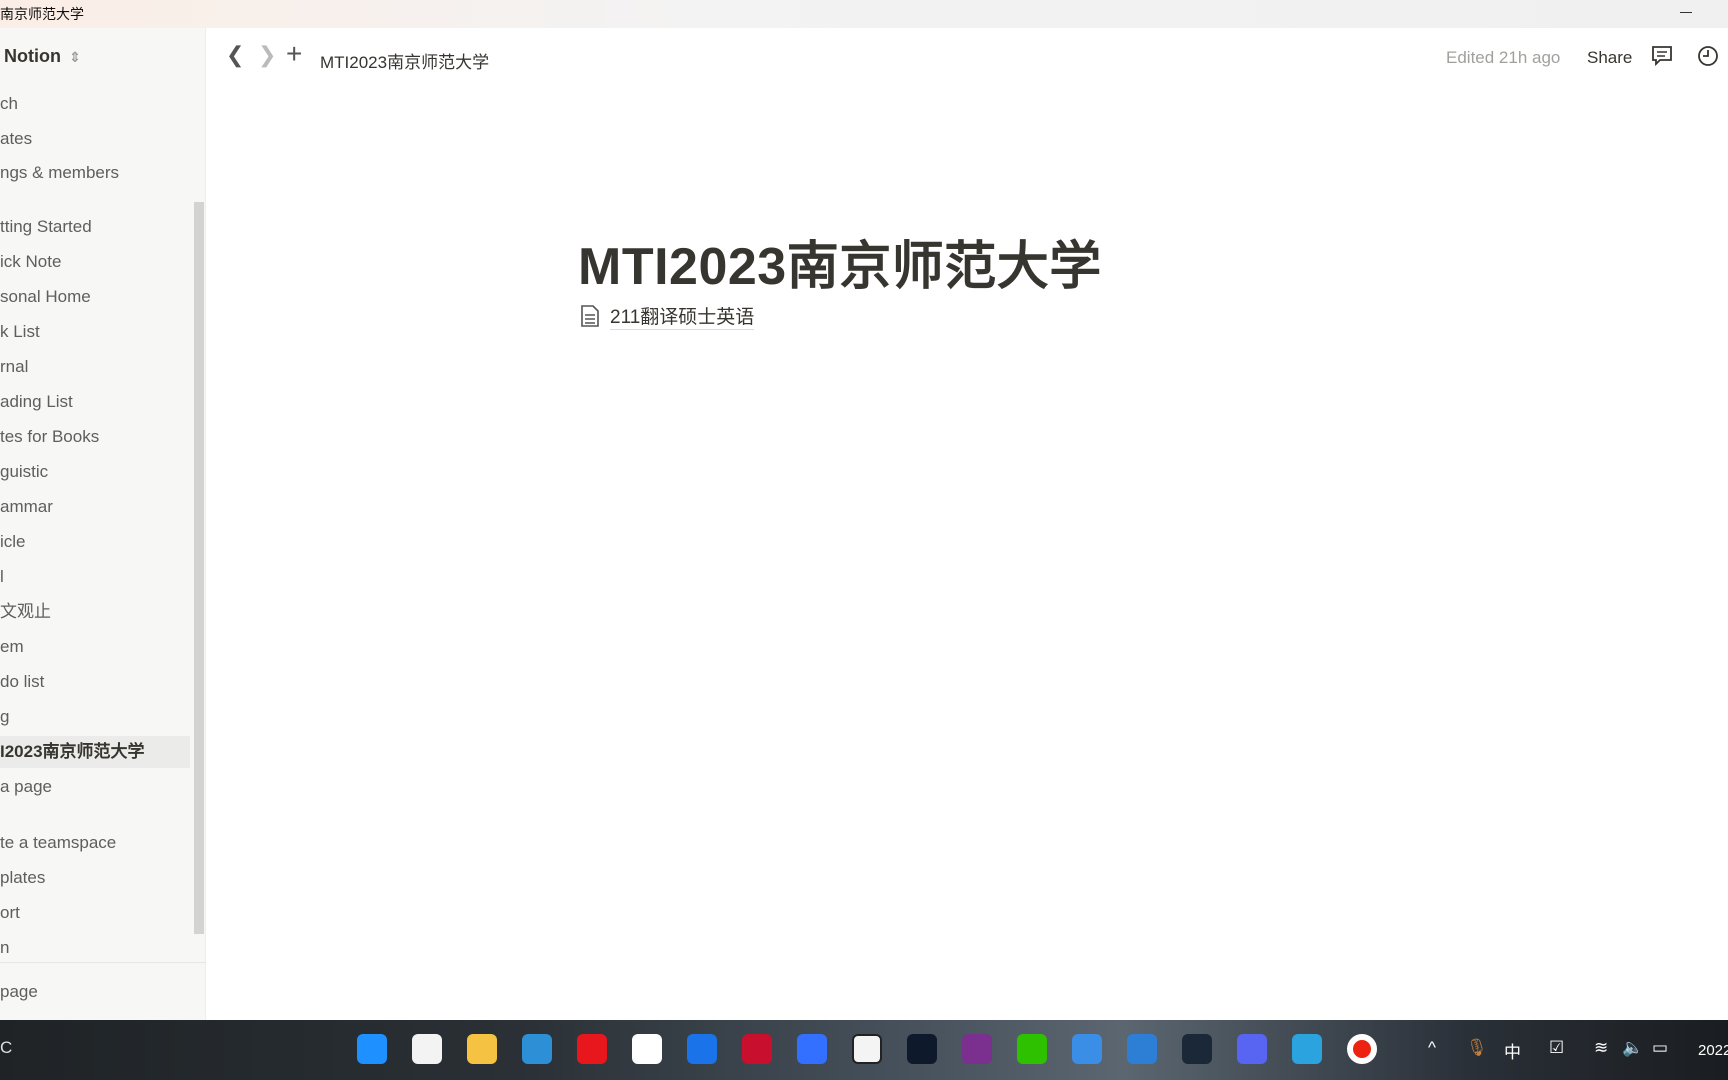  I want to click on minimize-button, so click(1686, 12).